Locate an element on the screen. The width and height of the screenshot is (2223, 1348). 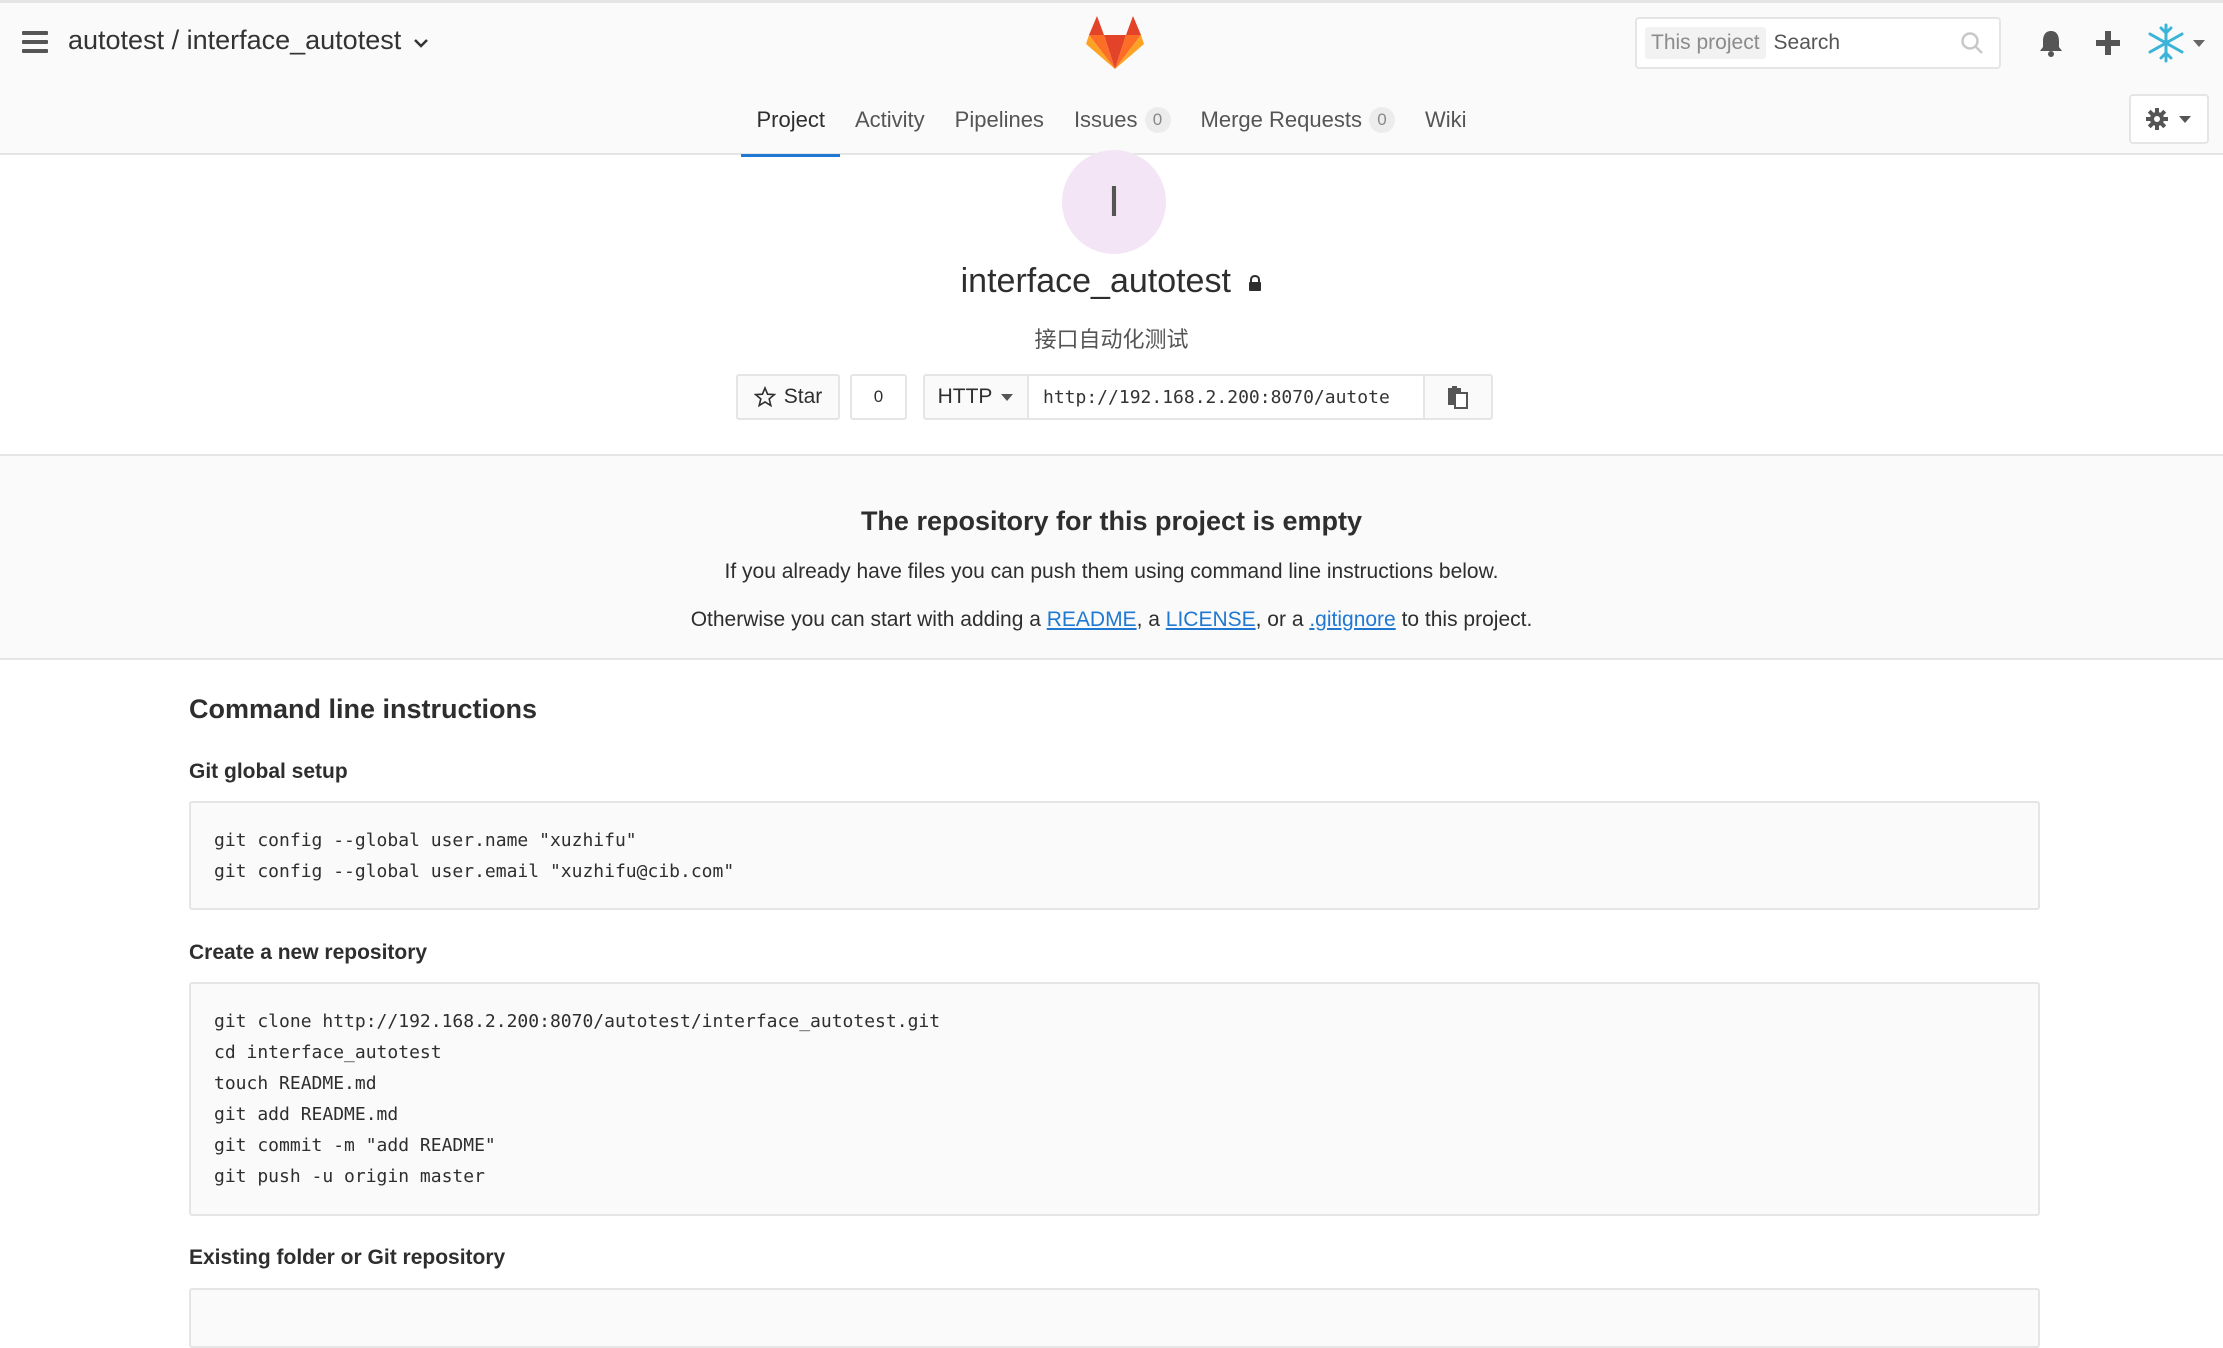
clipboard-icon is located at coordinates (1458, 397).